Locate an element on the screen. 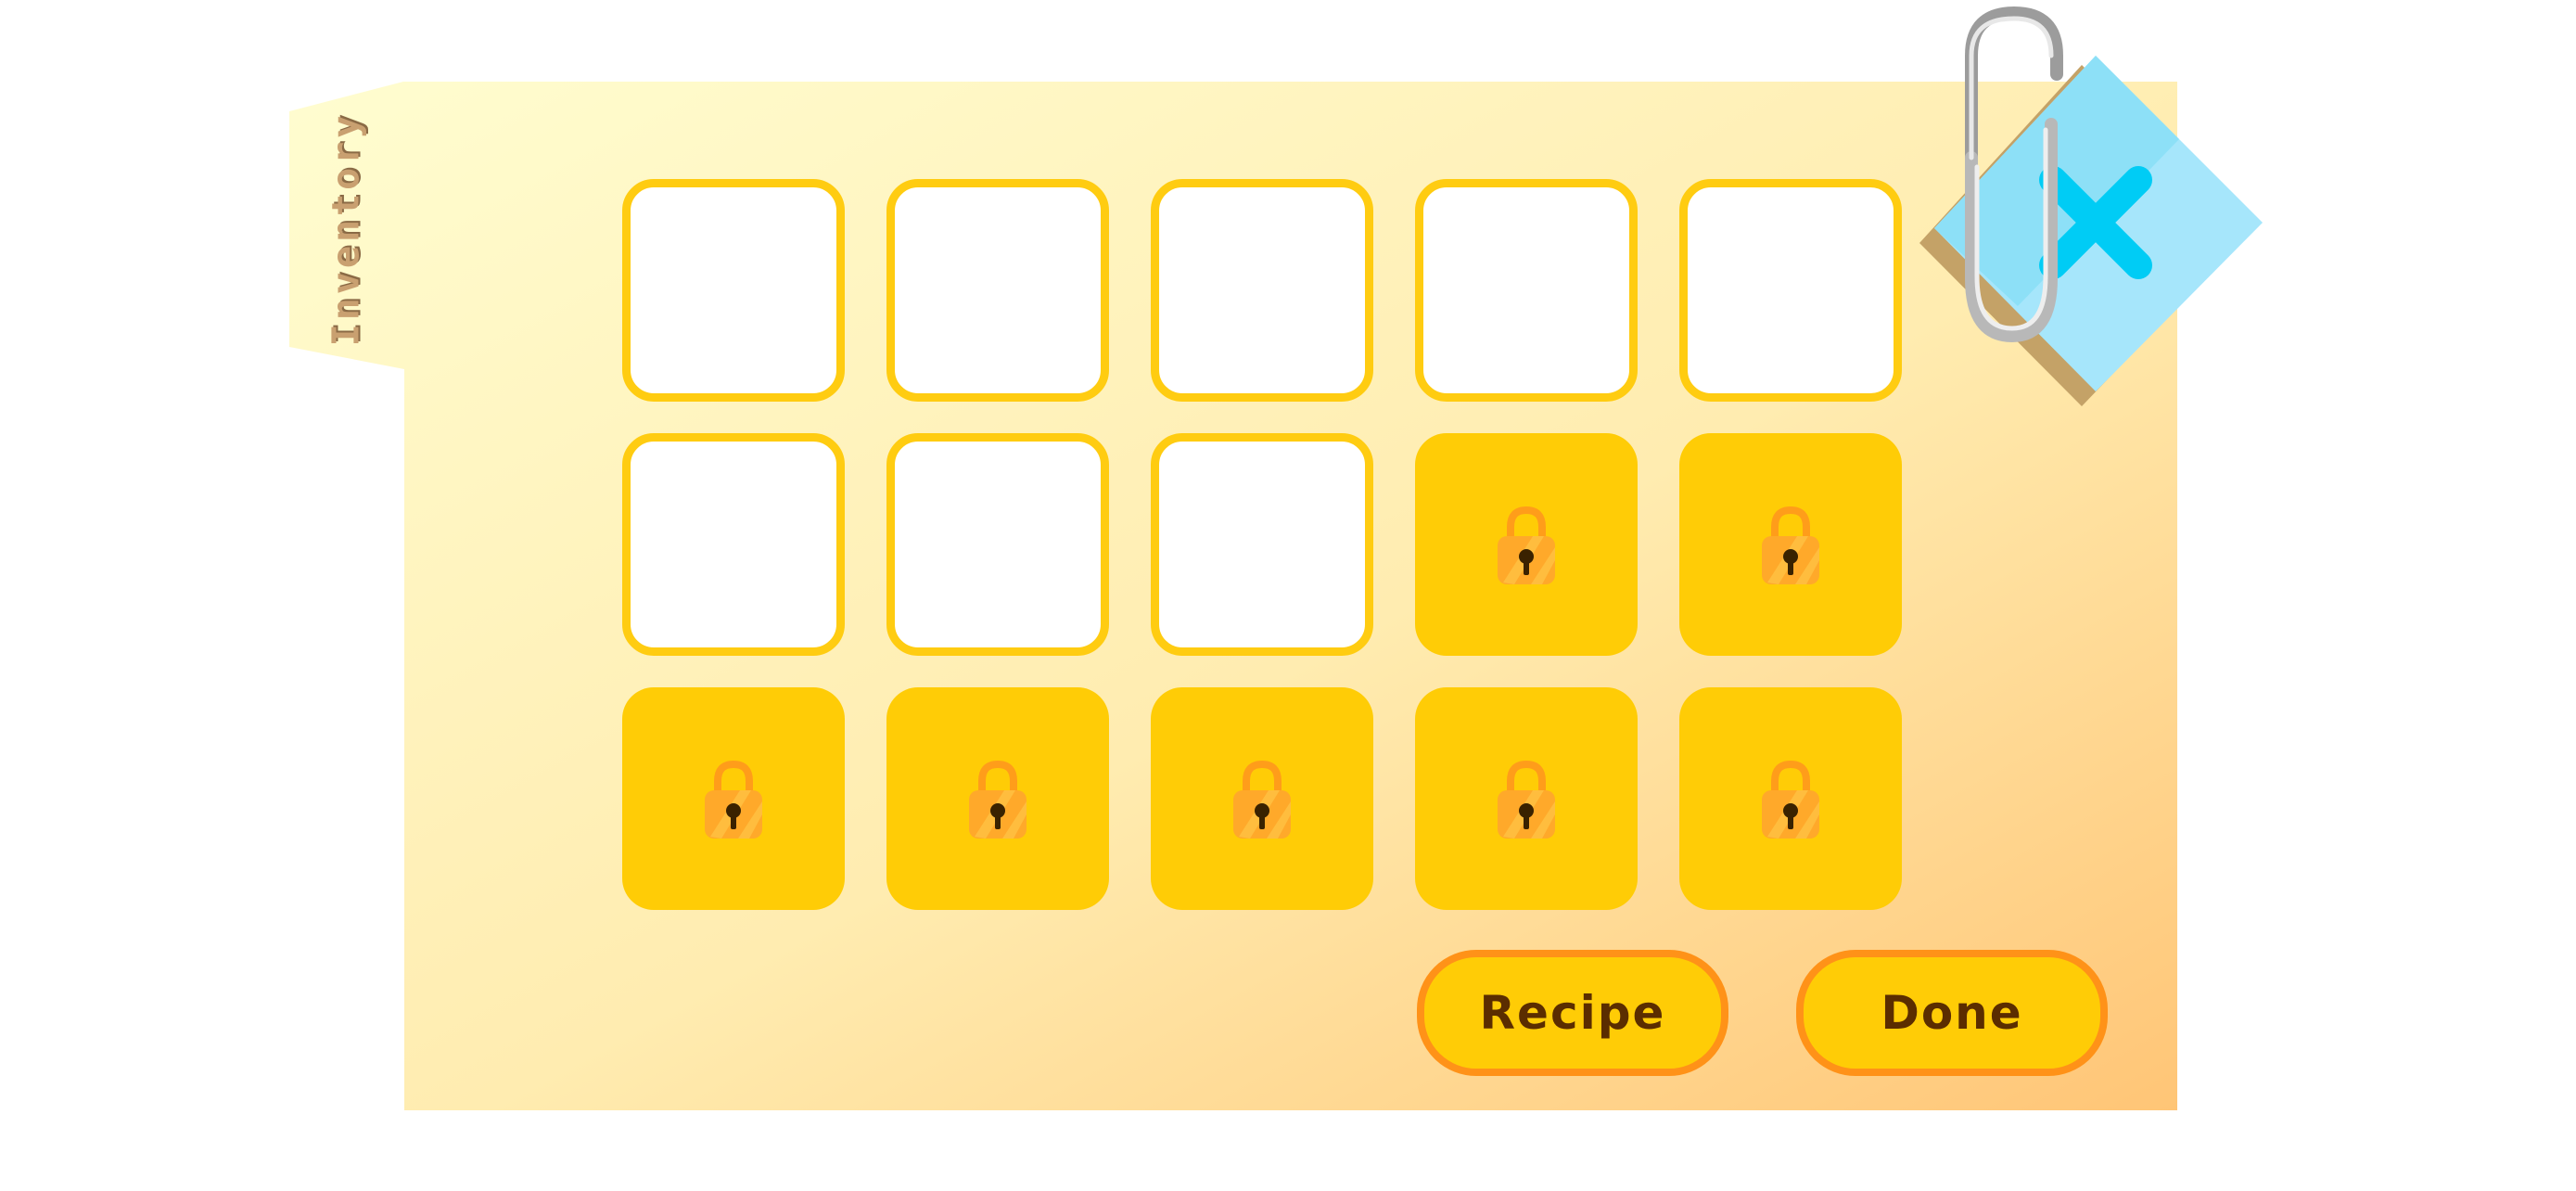 This screenshot has height=1191, width=2576. recipe-button-label: Recipe is located at coordinates (1572, 1013).